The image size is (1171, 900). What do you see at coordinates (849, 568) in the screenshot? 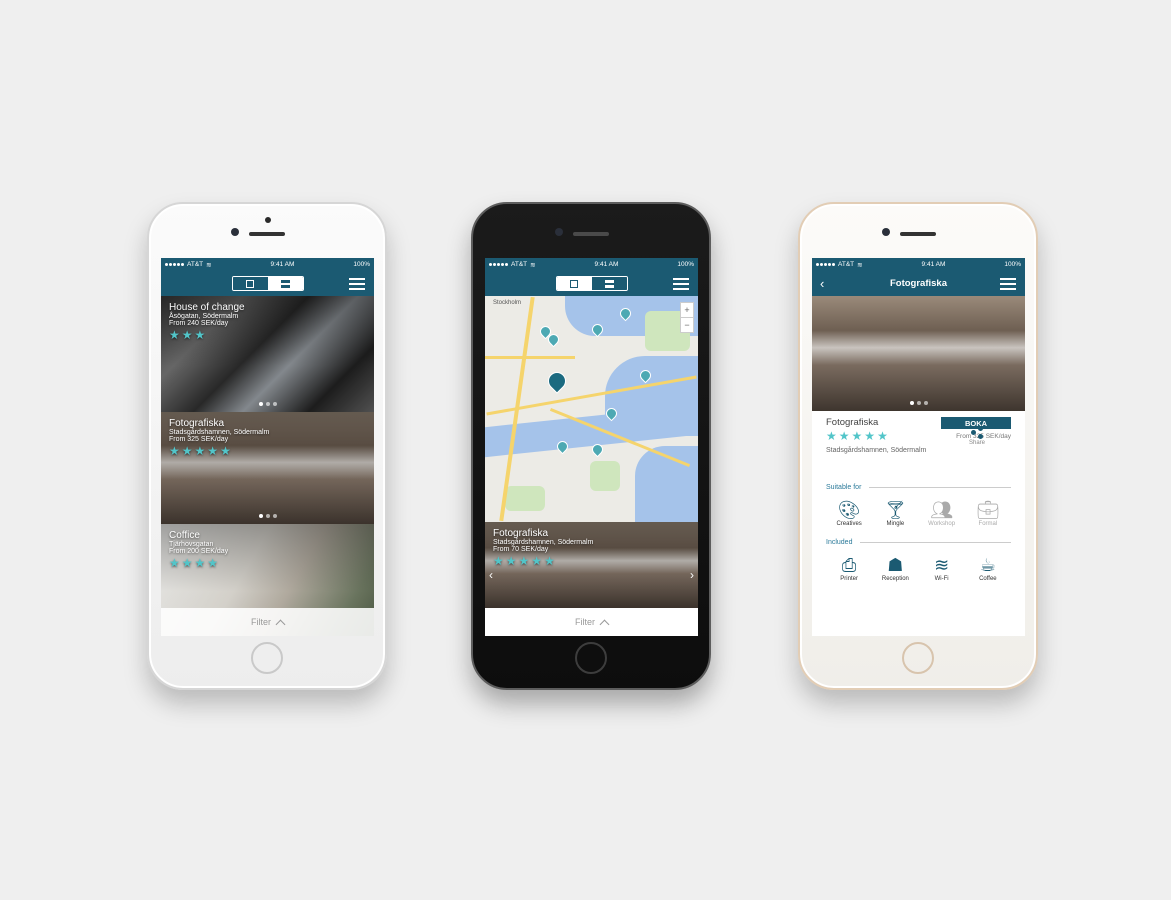
I see `included-printer: ⎙ Printer` at bounding box center [849, 568].